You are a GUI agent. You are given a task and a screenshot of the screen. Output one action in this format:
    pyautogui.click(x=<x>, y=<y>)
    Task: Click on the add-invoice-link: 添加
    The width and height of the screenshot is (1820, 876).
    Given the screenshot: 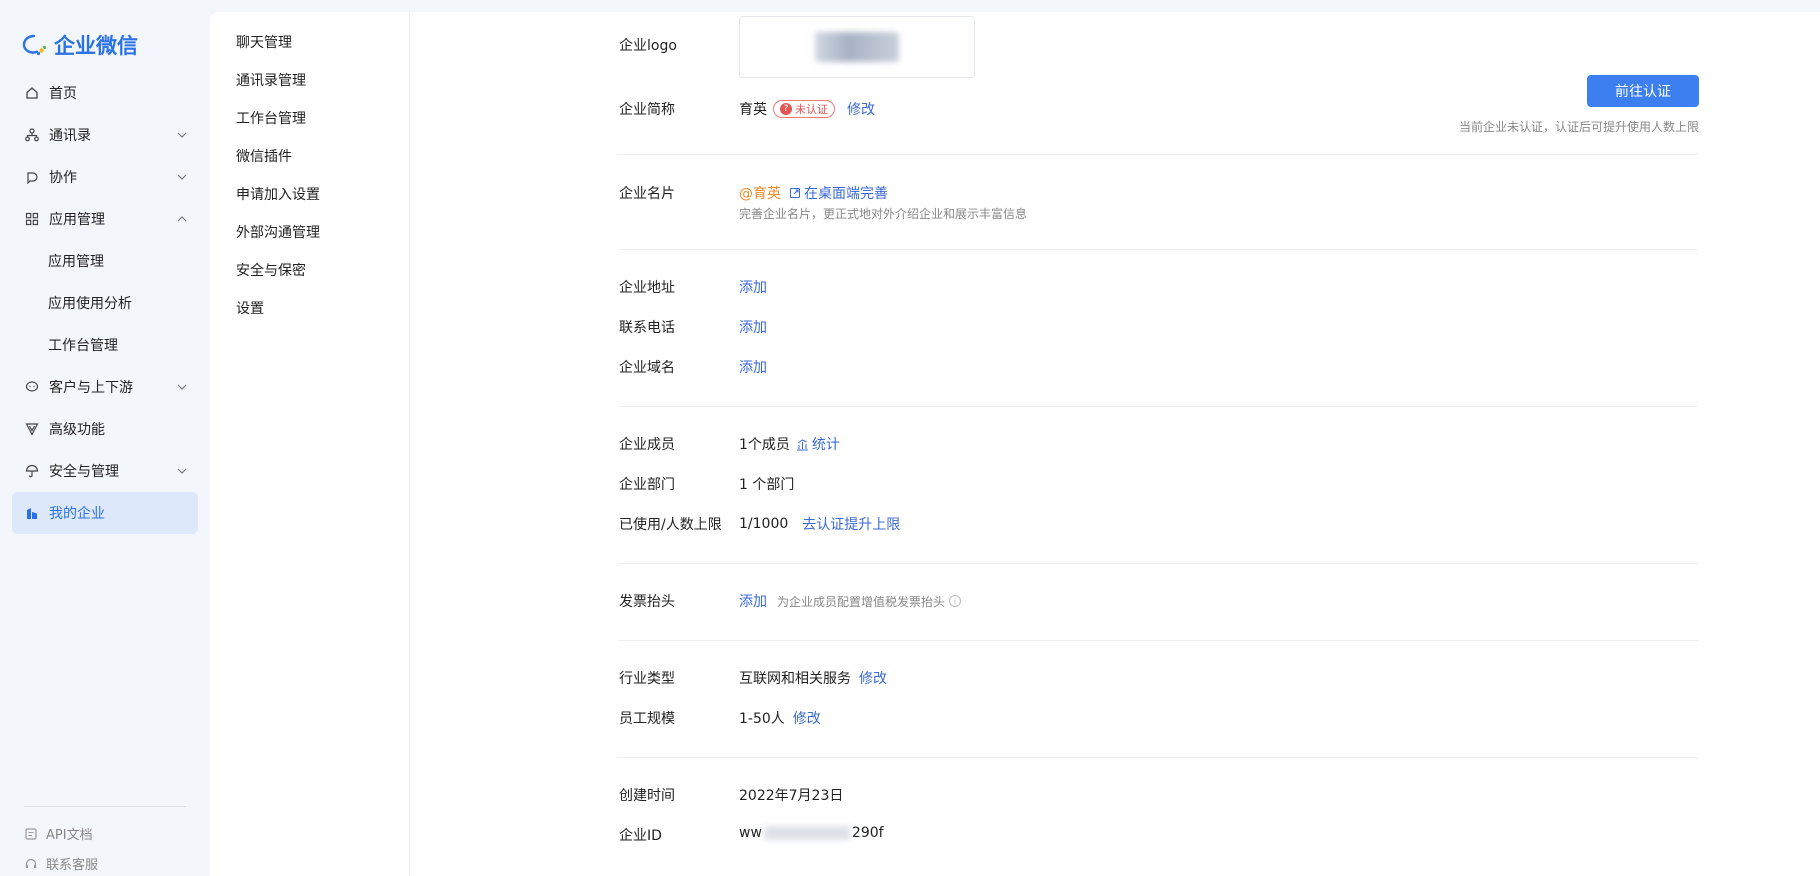 What is the action you would take?
    pyautogui.click(x=753, y=601)
    